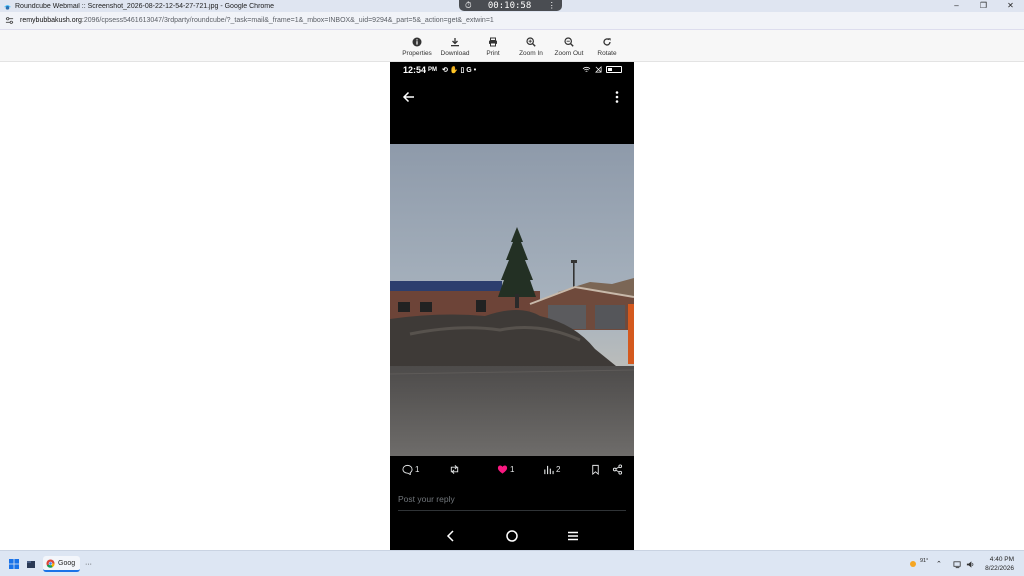 Image resolution: width=1024 pixels, height=576 pixels. What do you see at coordinates (512, 70) in the screenshot?
I see `phone-status-bar: 12:54 PM ⟲ ✋ ▯ G •` at bounding box center [512, 70].